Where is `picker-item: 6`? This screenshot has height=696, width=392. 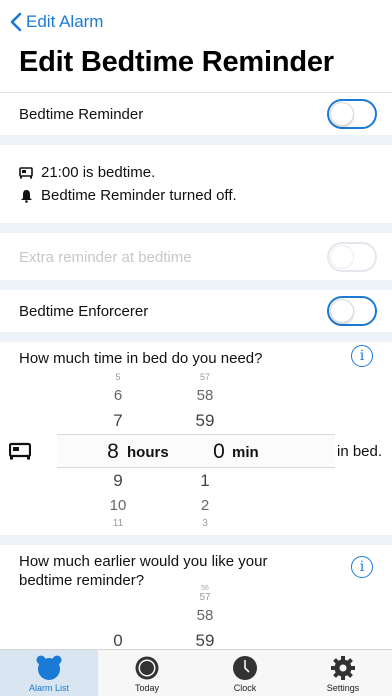 picker-item: 6 is located at coordinates (118, 395).